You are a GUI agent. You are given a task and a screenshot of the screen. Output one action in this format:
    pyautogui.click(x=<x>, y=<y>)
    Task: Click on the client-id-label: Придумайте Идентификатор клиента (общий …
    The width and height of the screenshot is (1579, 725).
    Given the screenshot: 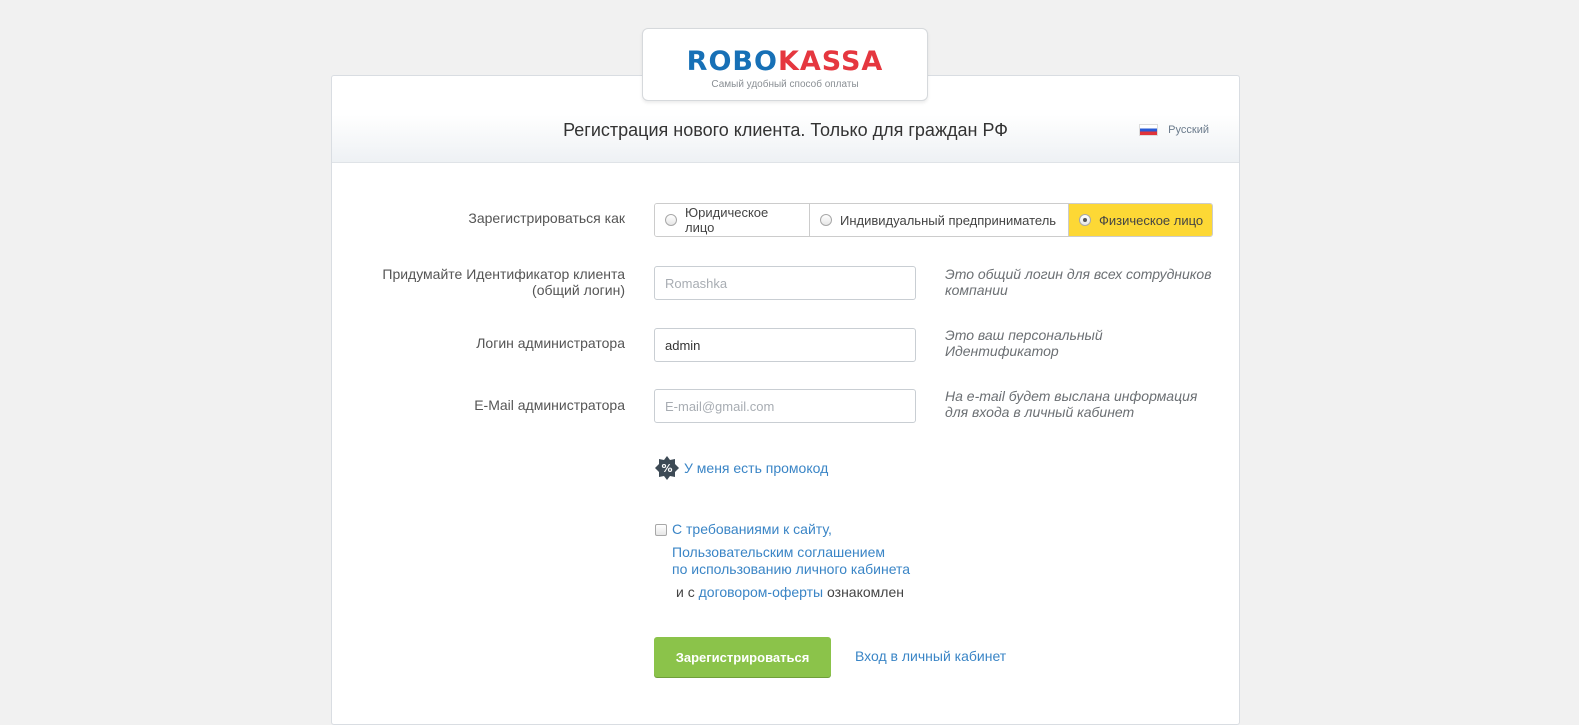 What is the action you would take?
    pyautogui.click(x=503, y=282)
    